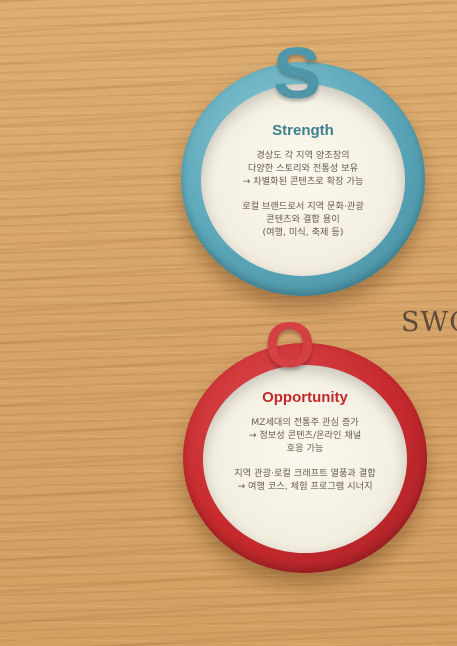  What do you see at coordinates (305, 486) in the screenshot?
I see `opportunity-line: → 여행 코스, 체험 프로그램 시너지` at bounding box center [305, 486].